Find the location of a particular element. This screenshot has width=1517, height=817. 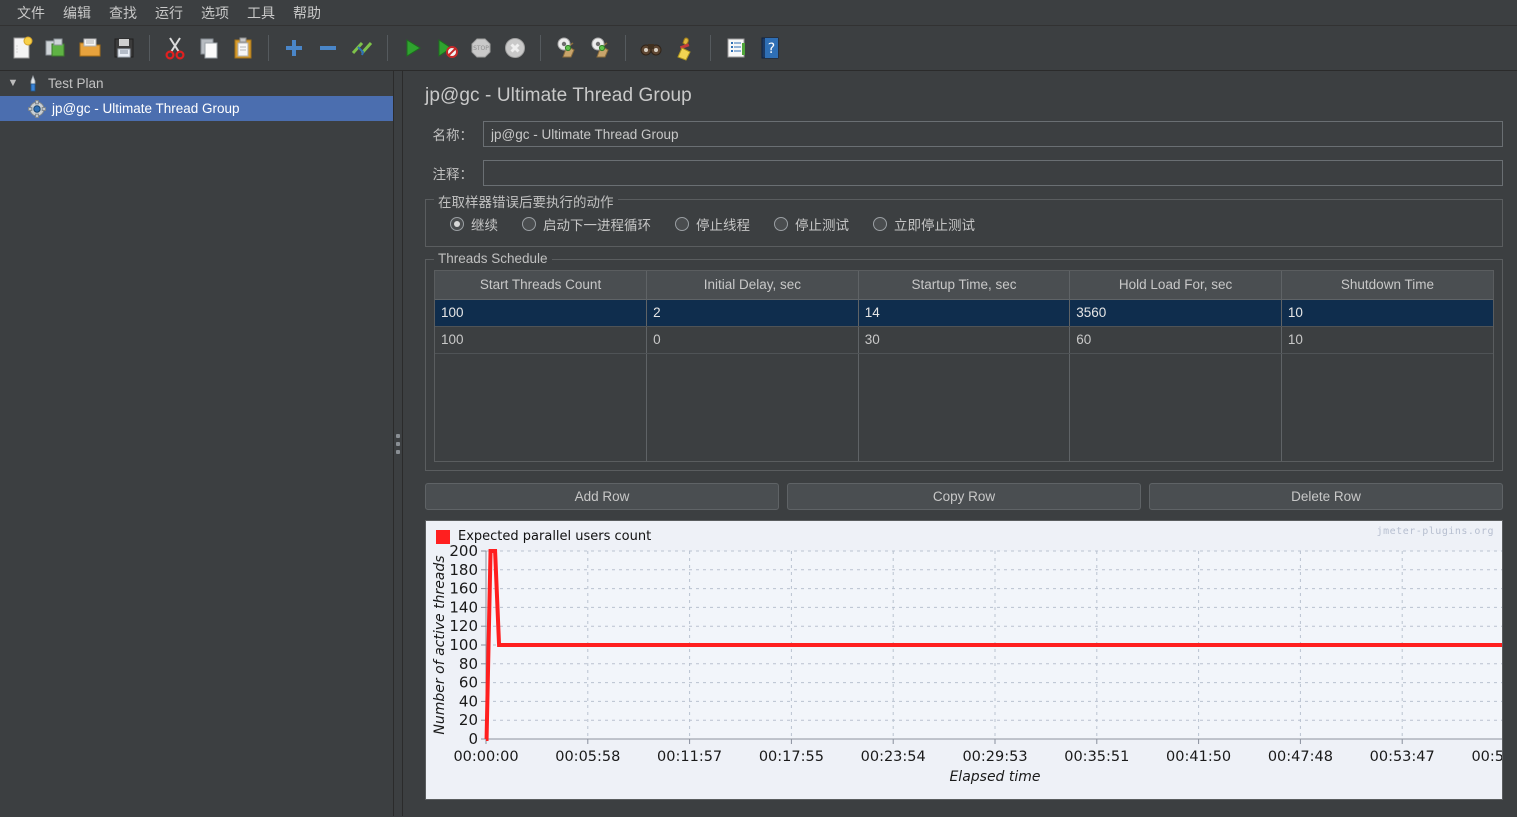

chevron-down-icon: ▼ is located at coordinates (13, 83).